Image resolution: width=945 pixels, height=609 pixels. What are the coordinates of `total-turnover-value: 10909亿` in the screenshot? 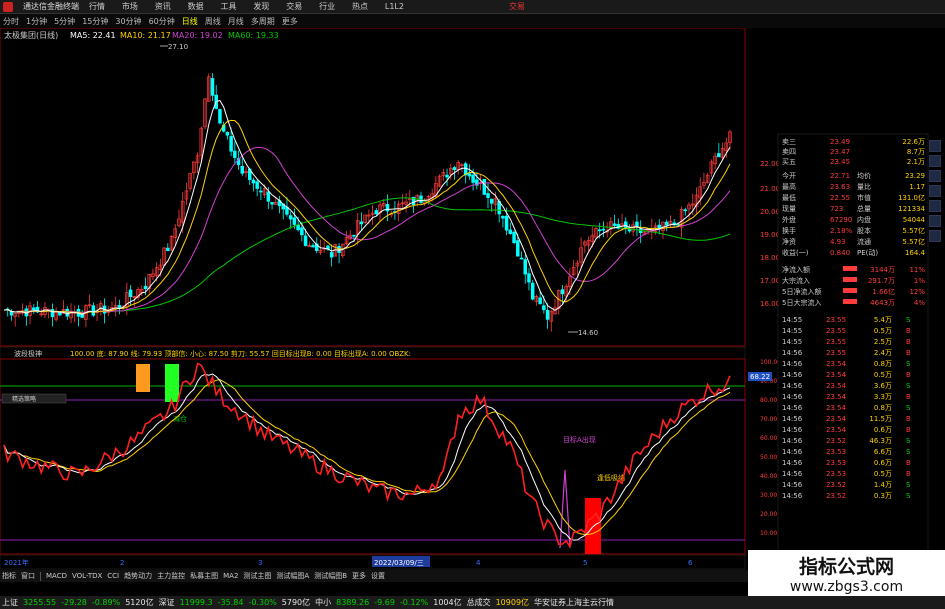 It's located at (512, 602).